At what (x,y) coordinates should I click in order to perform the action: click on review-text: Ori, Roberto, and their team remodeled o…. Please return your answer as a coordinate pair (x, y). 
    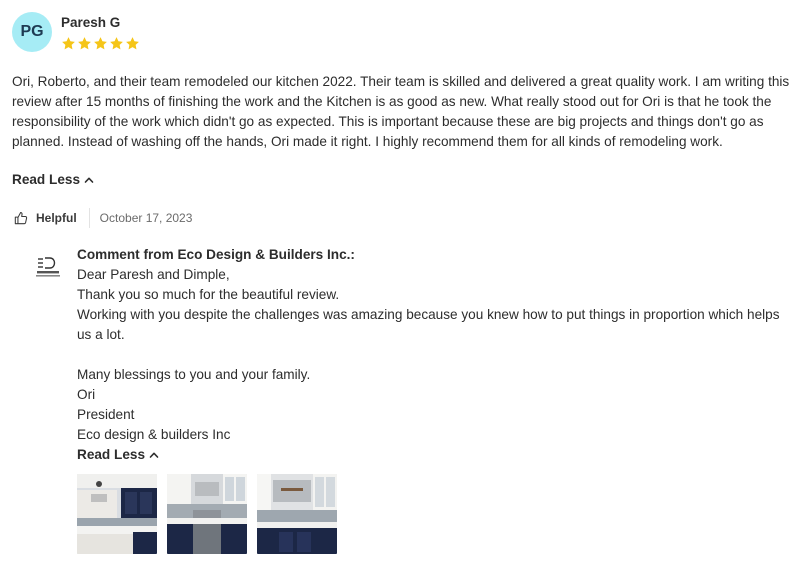
    Looking at the image, I should click on (401, 111).